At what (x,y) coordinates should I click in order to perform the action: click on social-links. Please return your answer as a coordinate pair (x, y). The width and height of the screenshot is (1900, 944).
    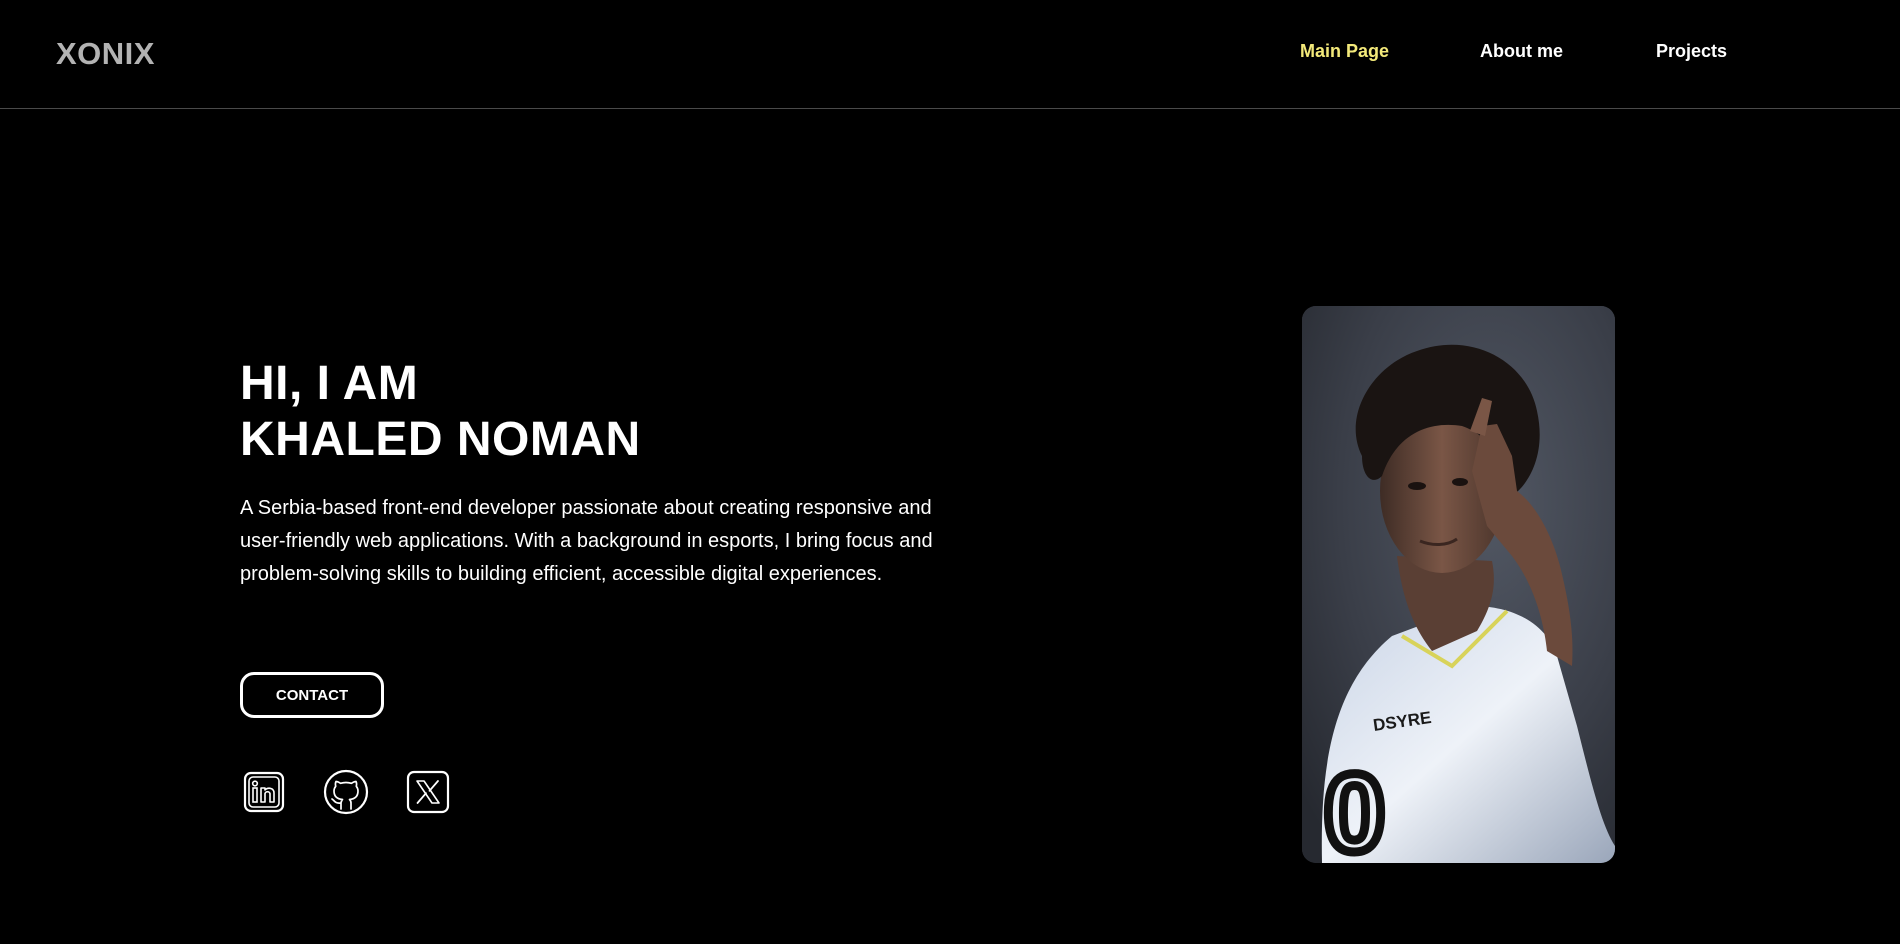
    Looking at the image, I should click on (360, 792).